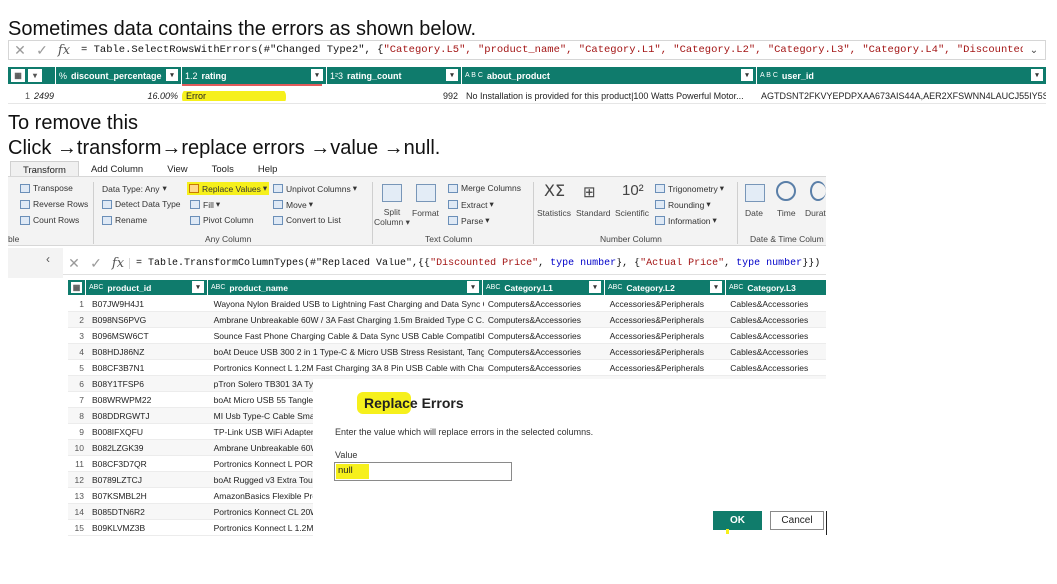  I want to click on table-cell: B08CF3B7N1, so click(149, 368).